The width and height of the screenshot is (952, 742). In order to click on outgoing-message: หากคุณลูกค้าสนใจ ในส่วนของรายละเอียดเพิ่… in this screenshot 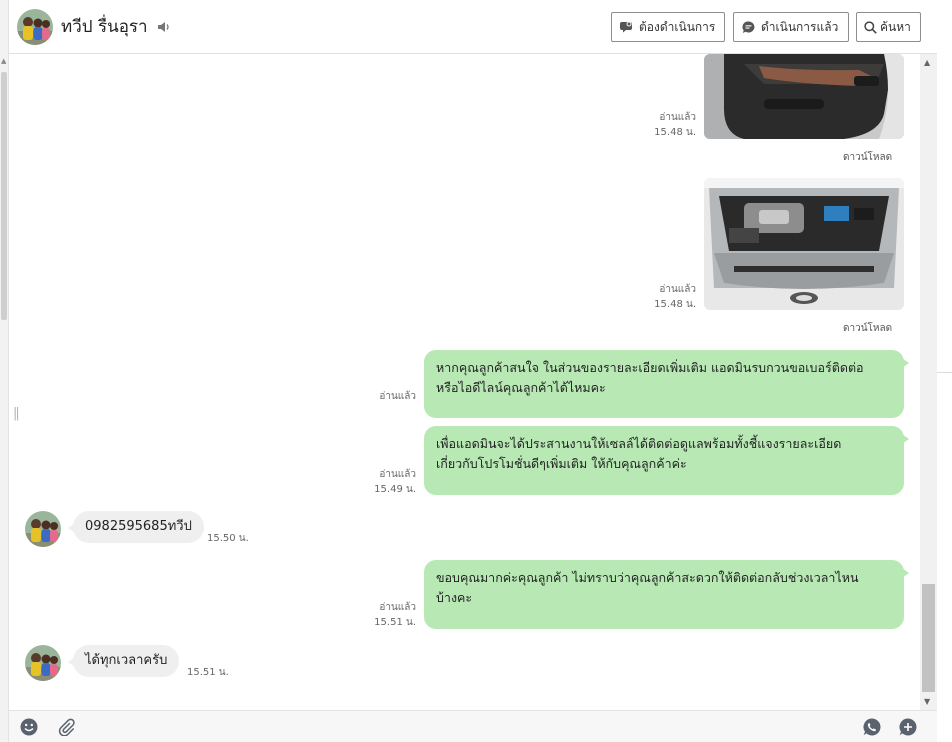, I will do `click(666, 384)`.